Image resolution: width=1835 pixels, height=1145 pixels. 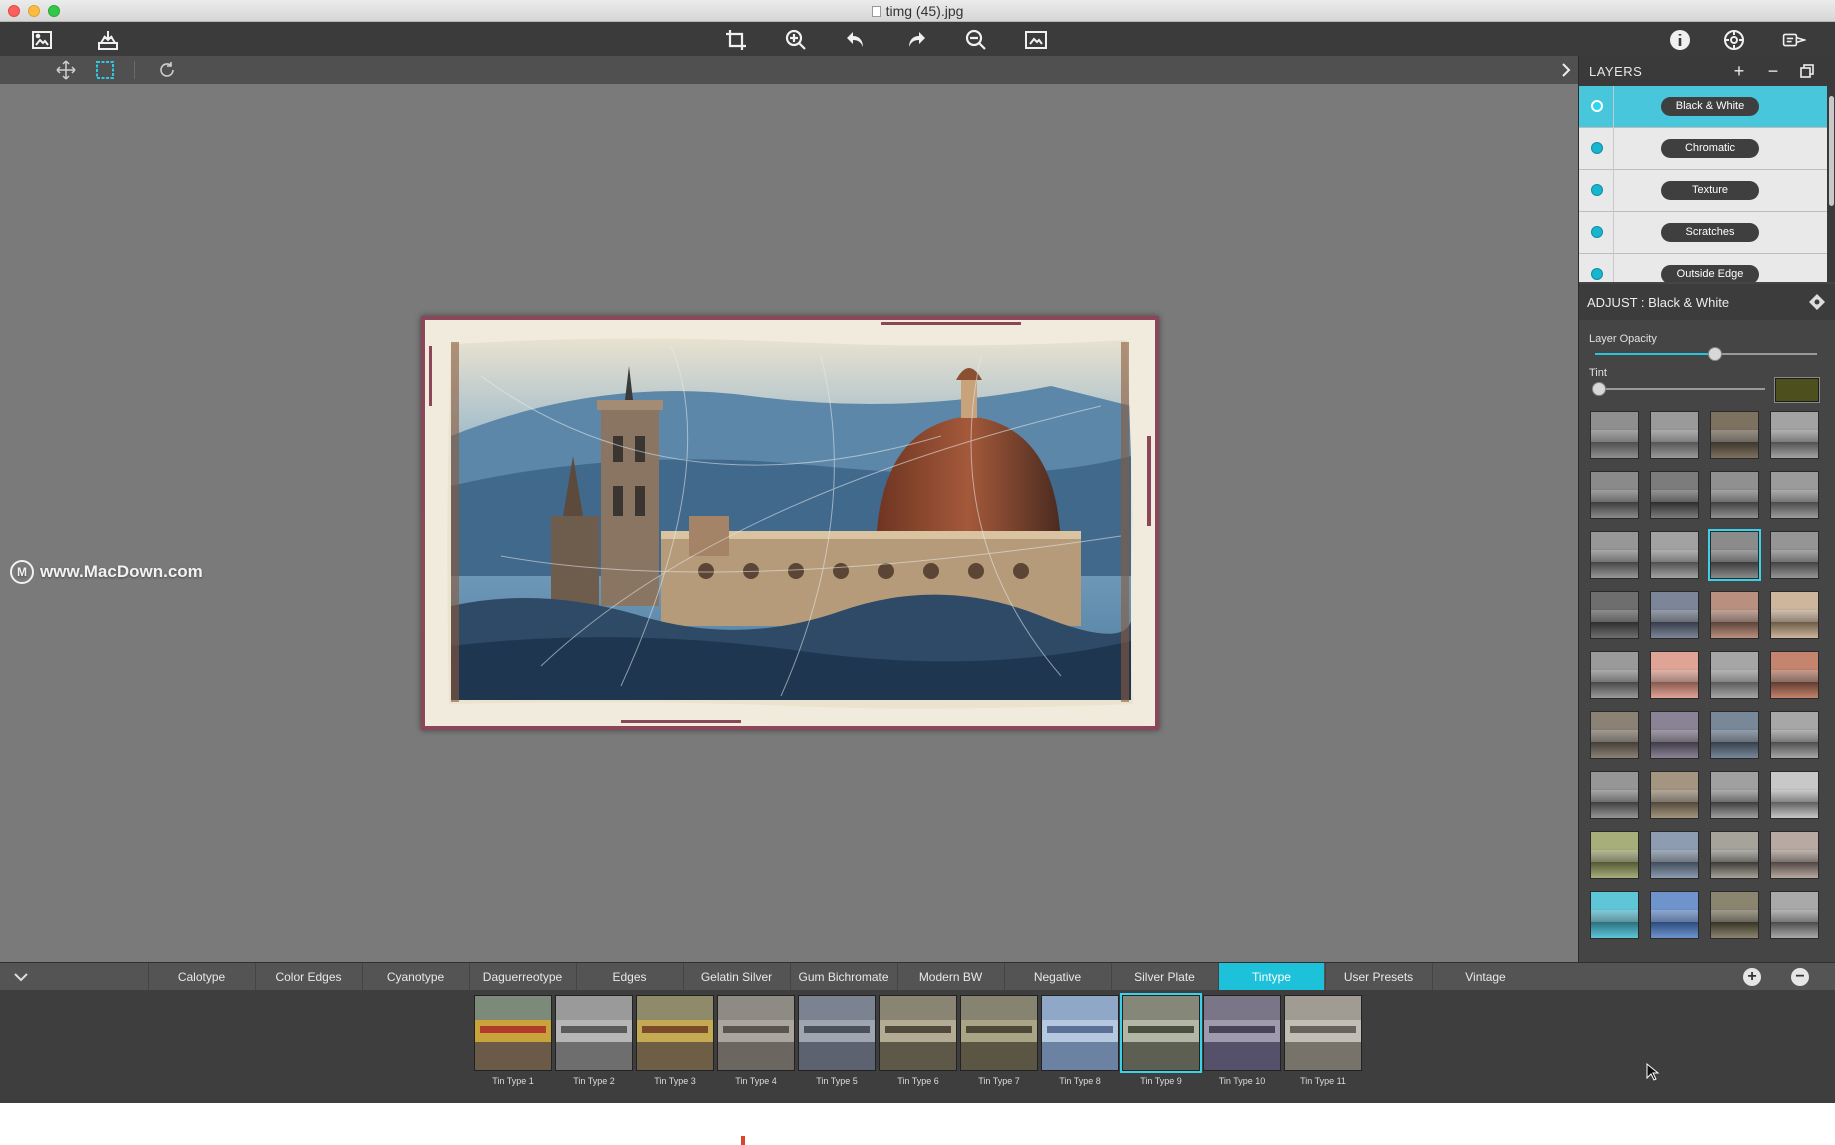 What do you see at coordinates (1794, 40) in the screenshot?
I see `share-icon` at bounding box center [1794, 40].